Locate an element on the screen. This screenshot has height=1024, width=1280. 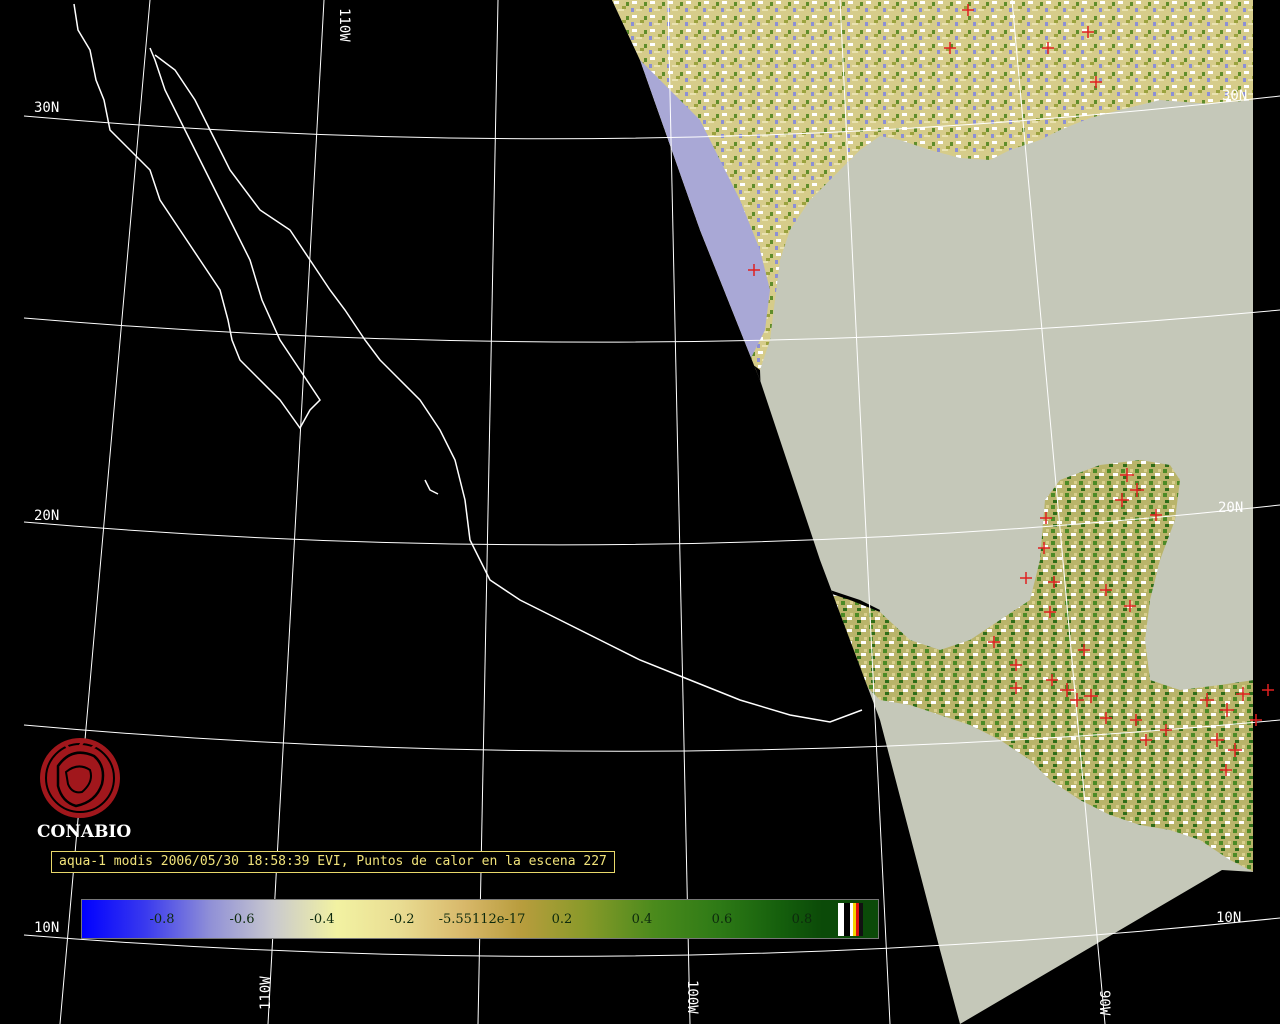
lat-label-10n-east: 10N is located at coordinates (1228, 918).